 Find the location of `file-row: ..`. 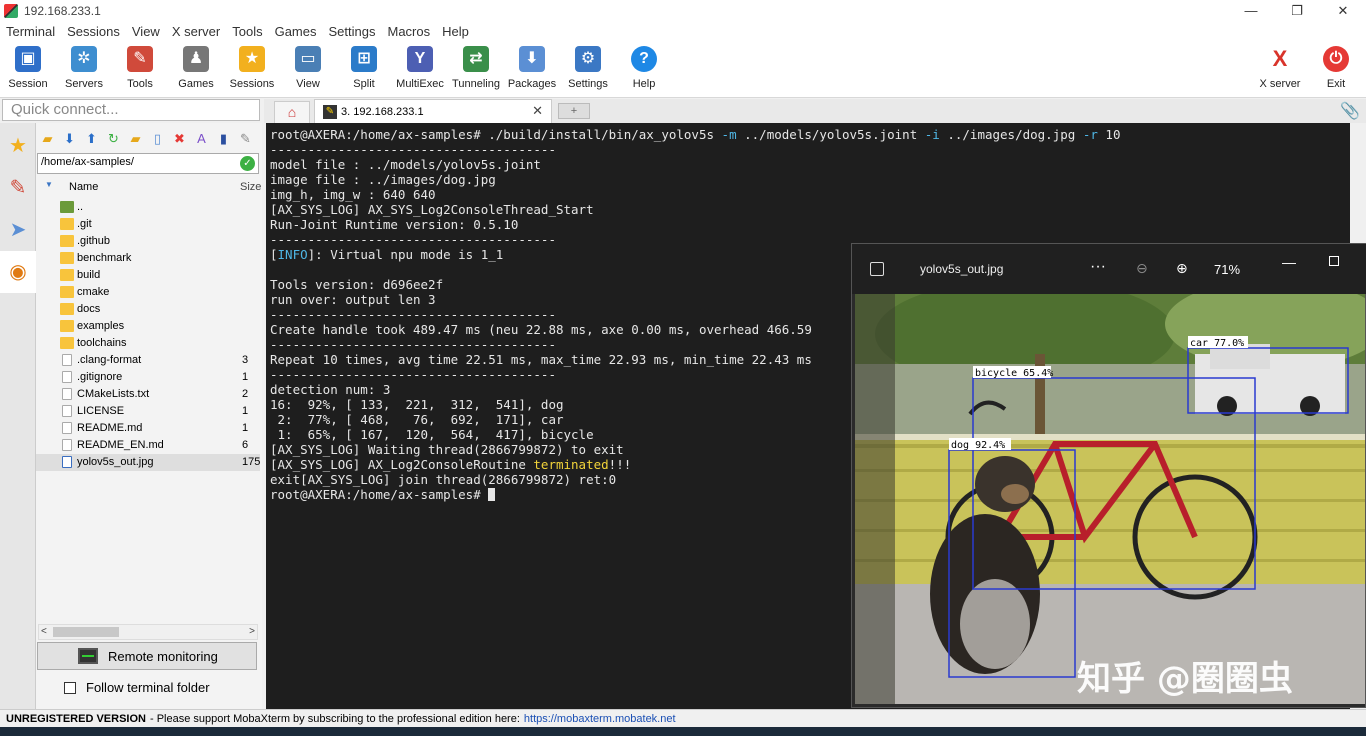

file-row: .. is located at coordinates (148, 207).